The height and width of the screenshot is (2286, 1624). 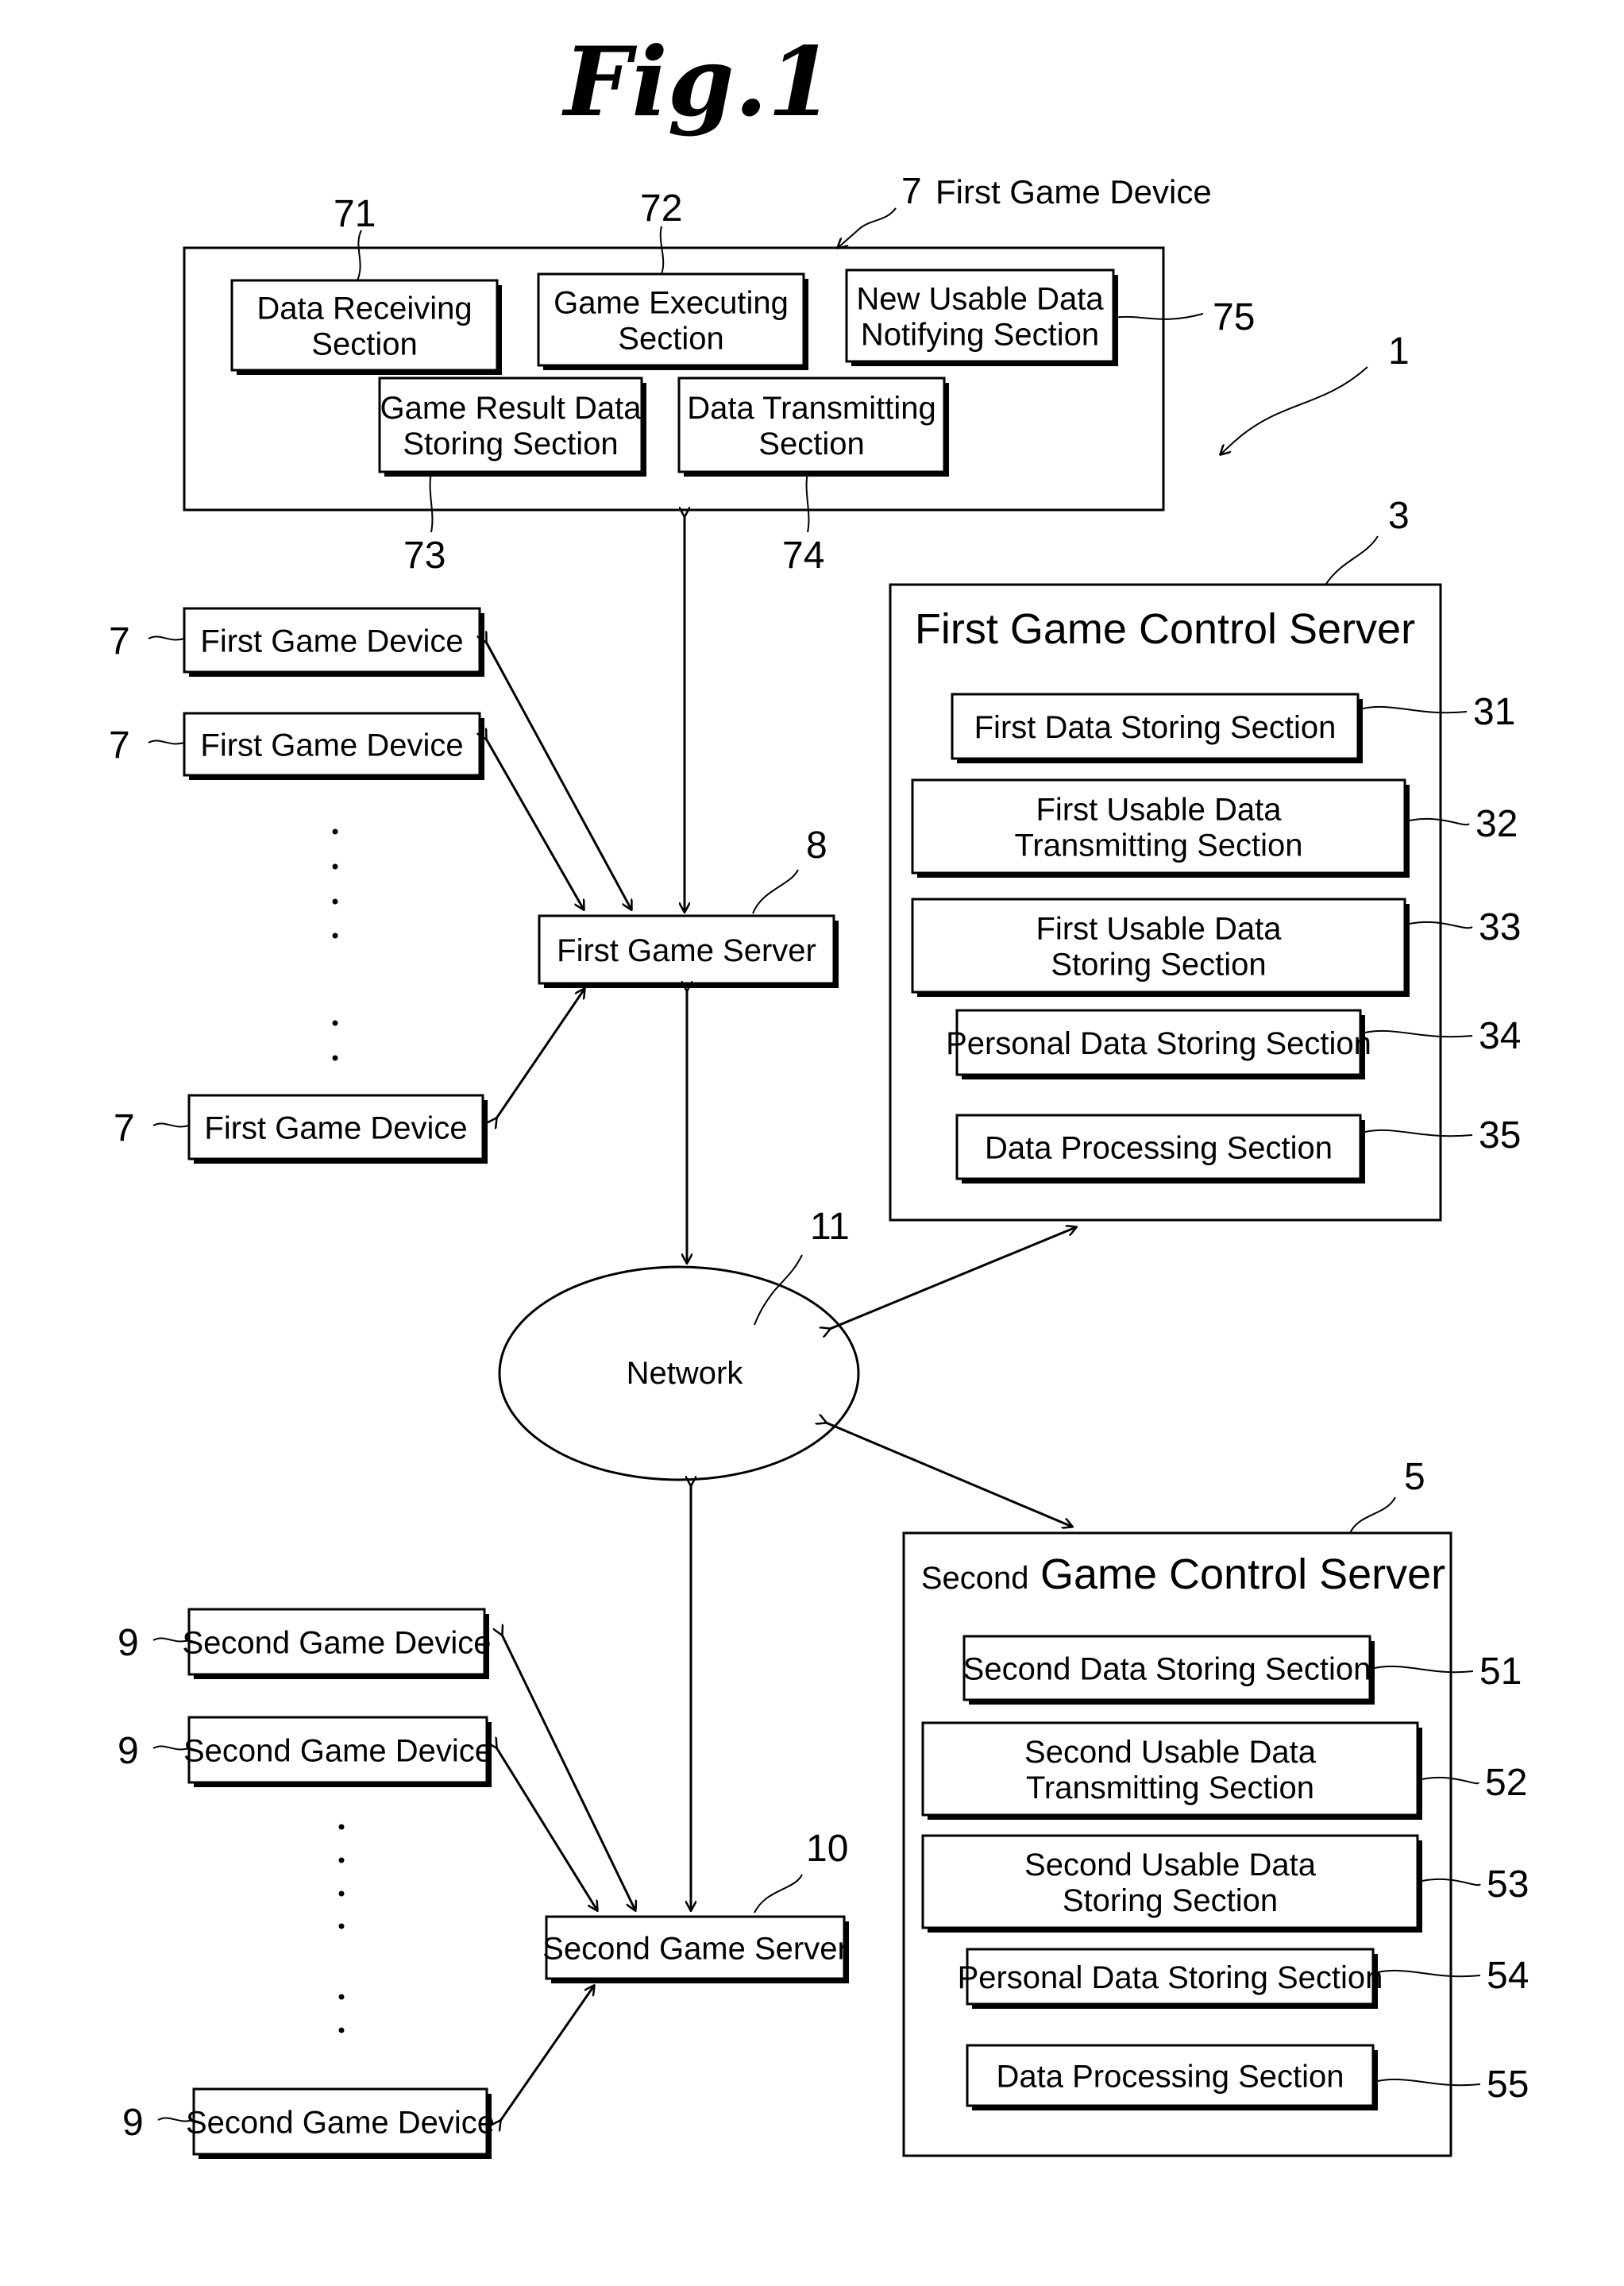 What do you see at coordinates (1500, 1036) in the screenshot?
I see `first-control-section-ref-34: 34` at bounding box center [1500, 1036].